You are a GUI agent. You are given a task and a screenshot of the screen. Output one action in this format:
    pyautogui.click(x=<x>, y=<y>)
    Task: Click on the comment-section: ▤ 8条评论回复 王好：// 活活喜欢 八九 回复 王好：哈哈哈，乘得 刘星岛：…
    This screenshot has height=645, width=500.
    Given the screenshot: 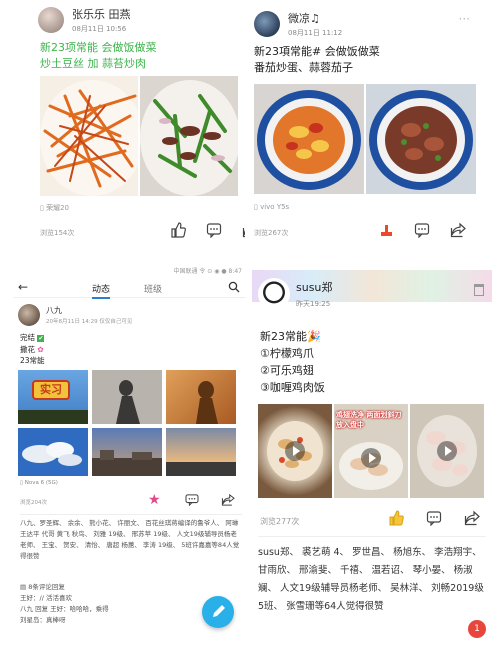 What is the action you would take?
    pyautogui.click(x=64, y=604)
    